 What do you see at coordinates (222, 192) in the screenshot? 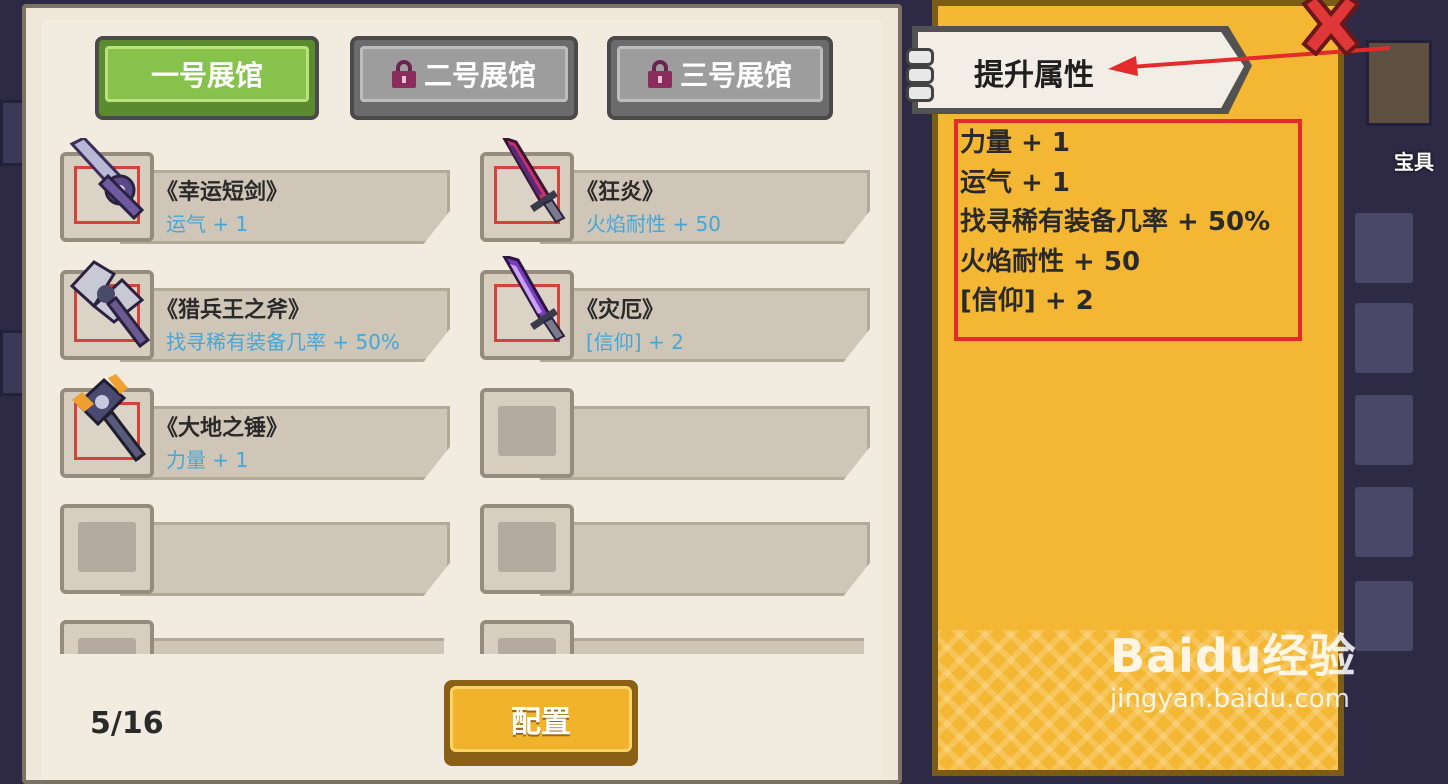
I see `exhibit-name: 《幸运短剑》` at bounding box center [222, 192].